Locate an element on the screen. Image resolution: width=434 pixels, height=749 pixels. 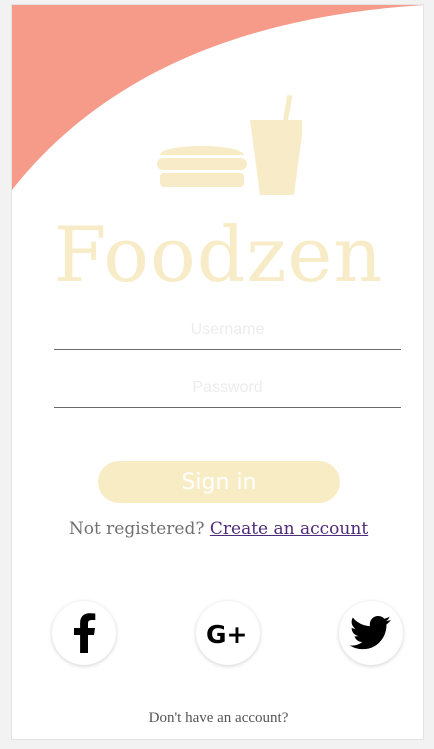
brand-title: Foodzen is located at coordinates (218, 254).